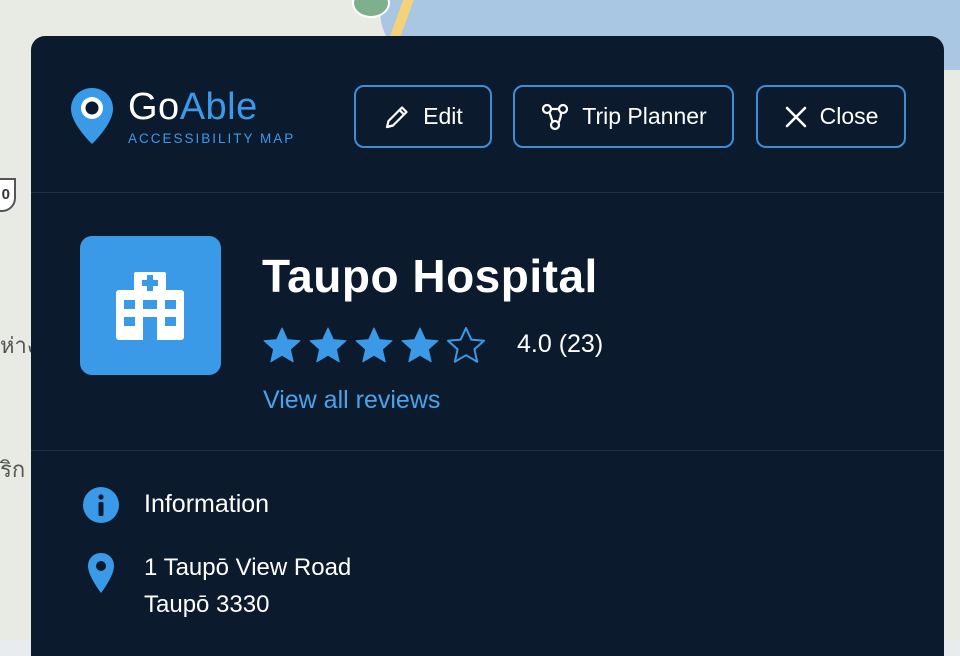 This screenshot has height=656, width=960. What do you see at coordinates (101, 573) in the screenshot?
I see `location-pin-icon` at bounding box center [101, 573].